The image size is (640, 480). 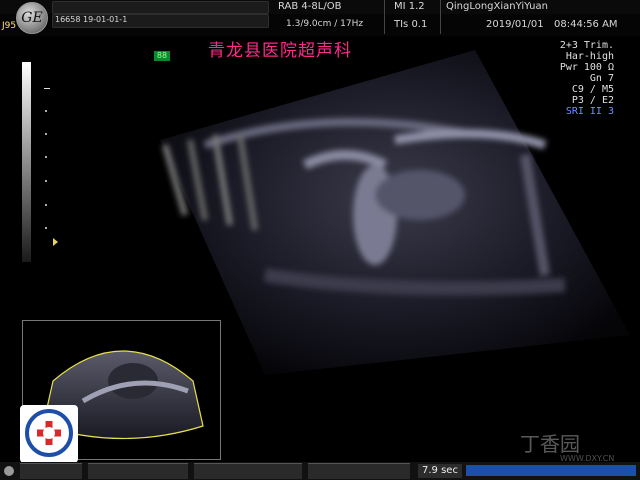 I want to click on record-dot-icon, so click(x=9, y=471).